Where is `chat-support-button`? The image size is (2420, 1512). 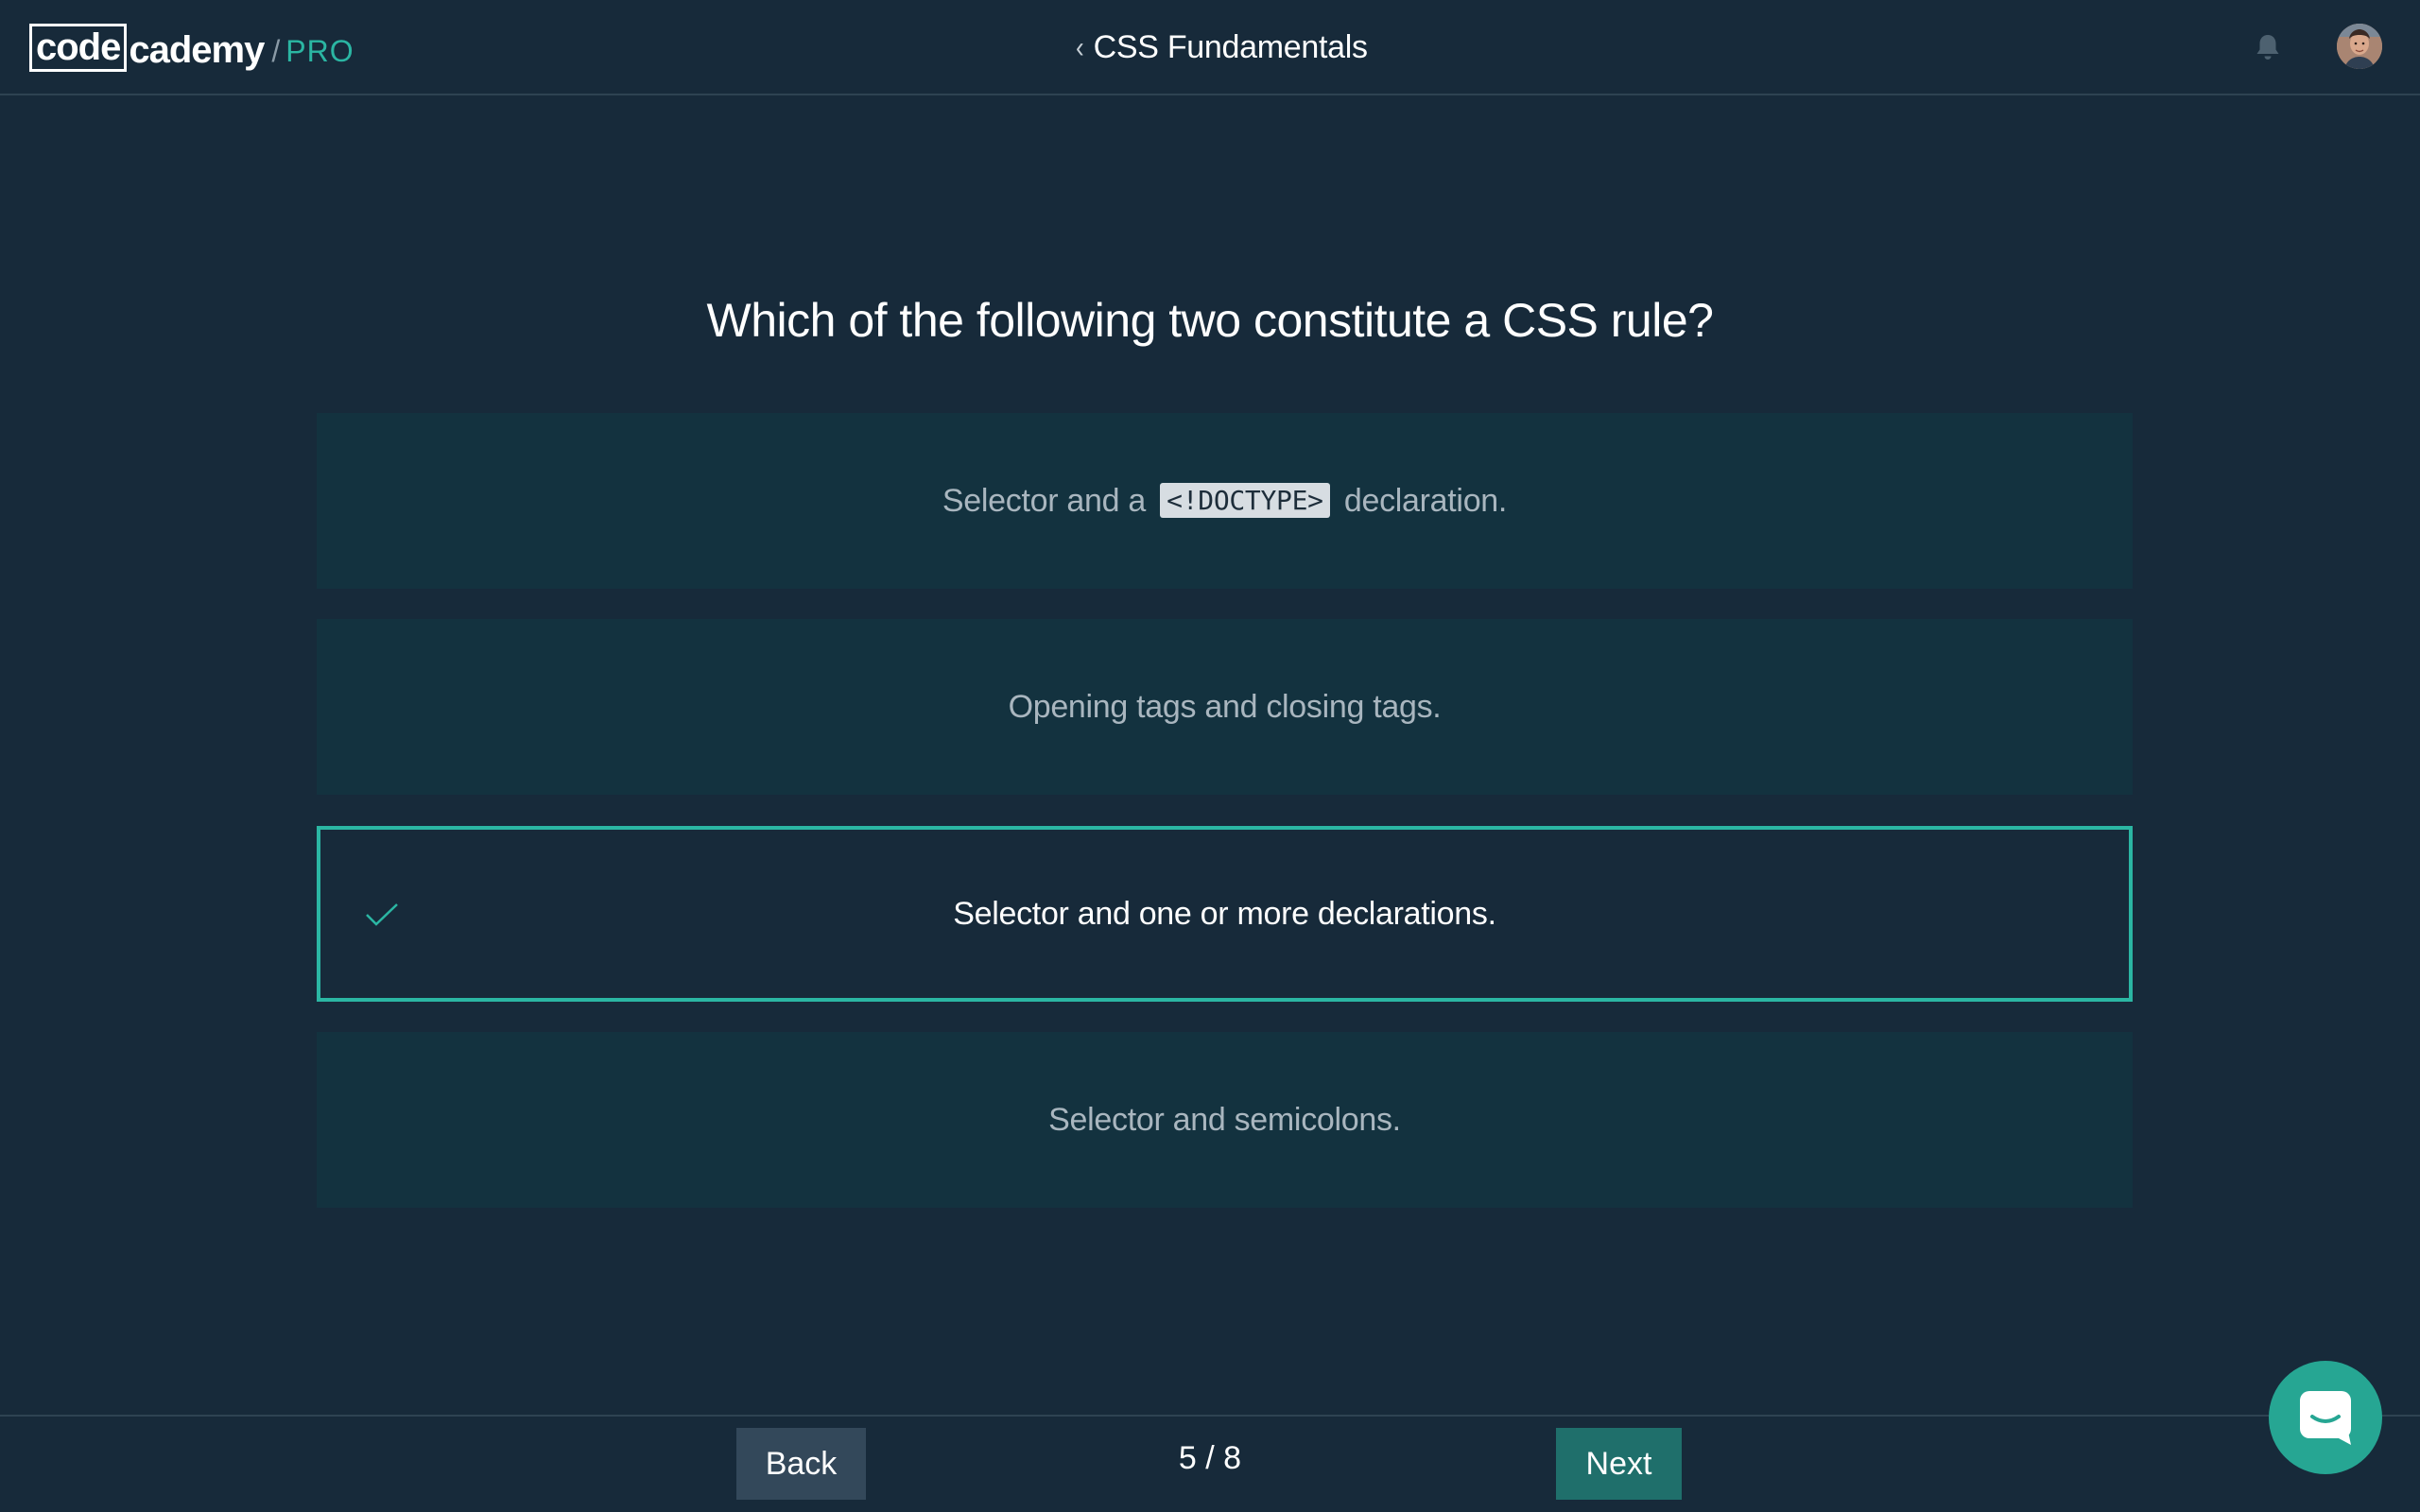 chat-support-button is located at coordinates (2325, 1417).